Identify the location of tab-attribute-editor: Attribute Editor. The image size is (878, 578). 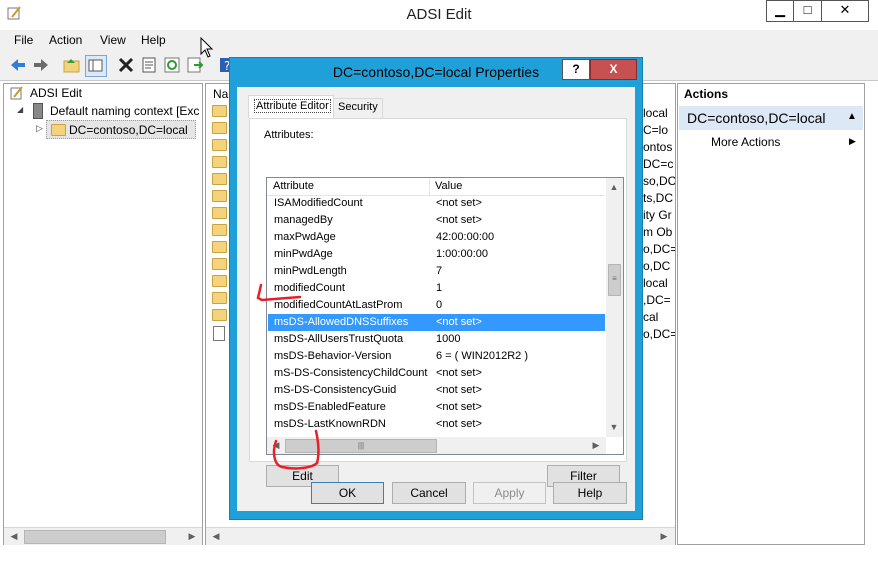
(291, 106).